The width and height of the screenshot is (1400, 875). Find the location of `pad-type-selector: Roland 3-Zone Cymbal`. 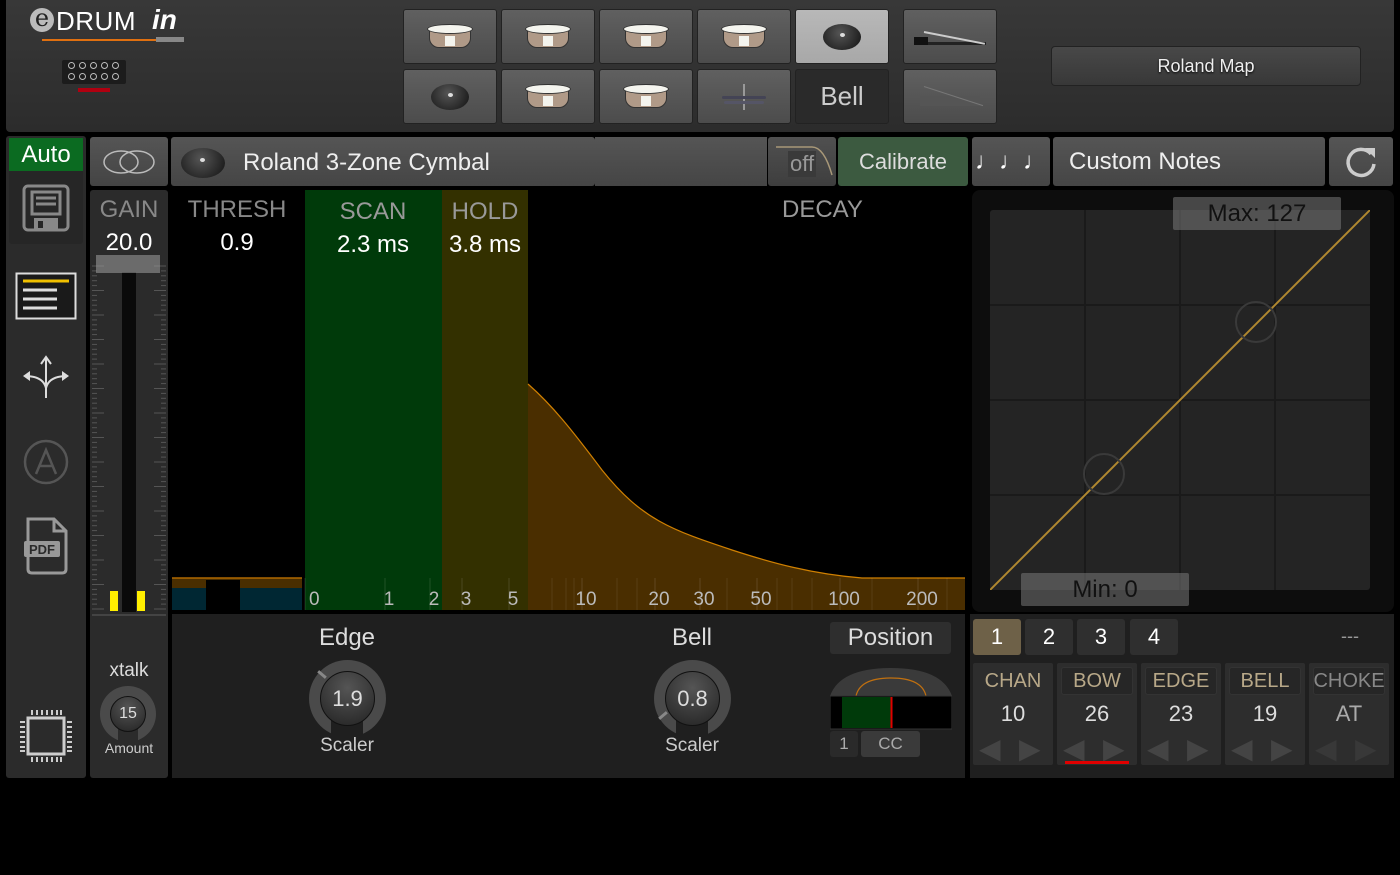

pad-type-selector: Roland 3-Zone Cymbal is located at coordinates (383, 161).